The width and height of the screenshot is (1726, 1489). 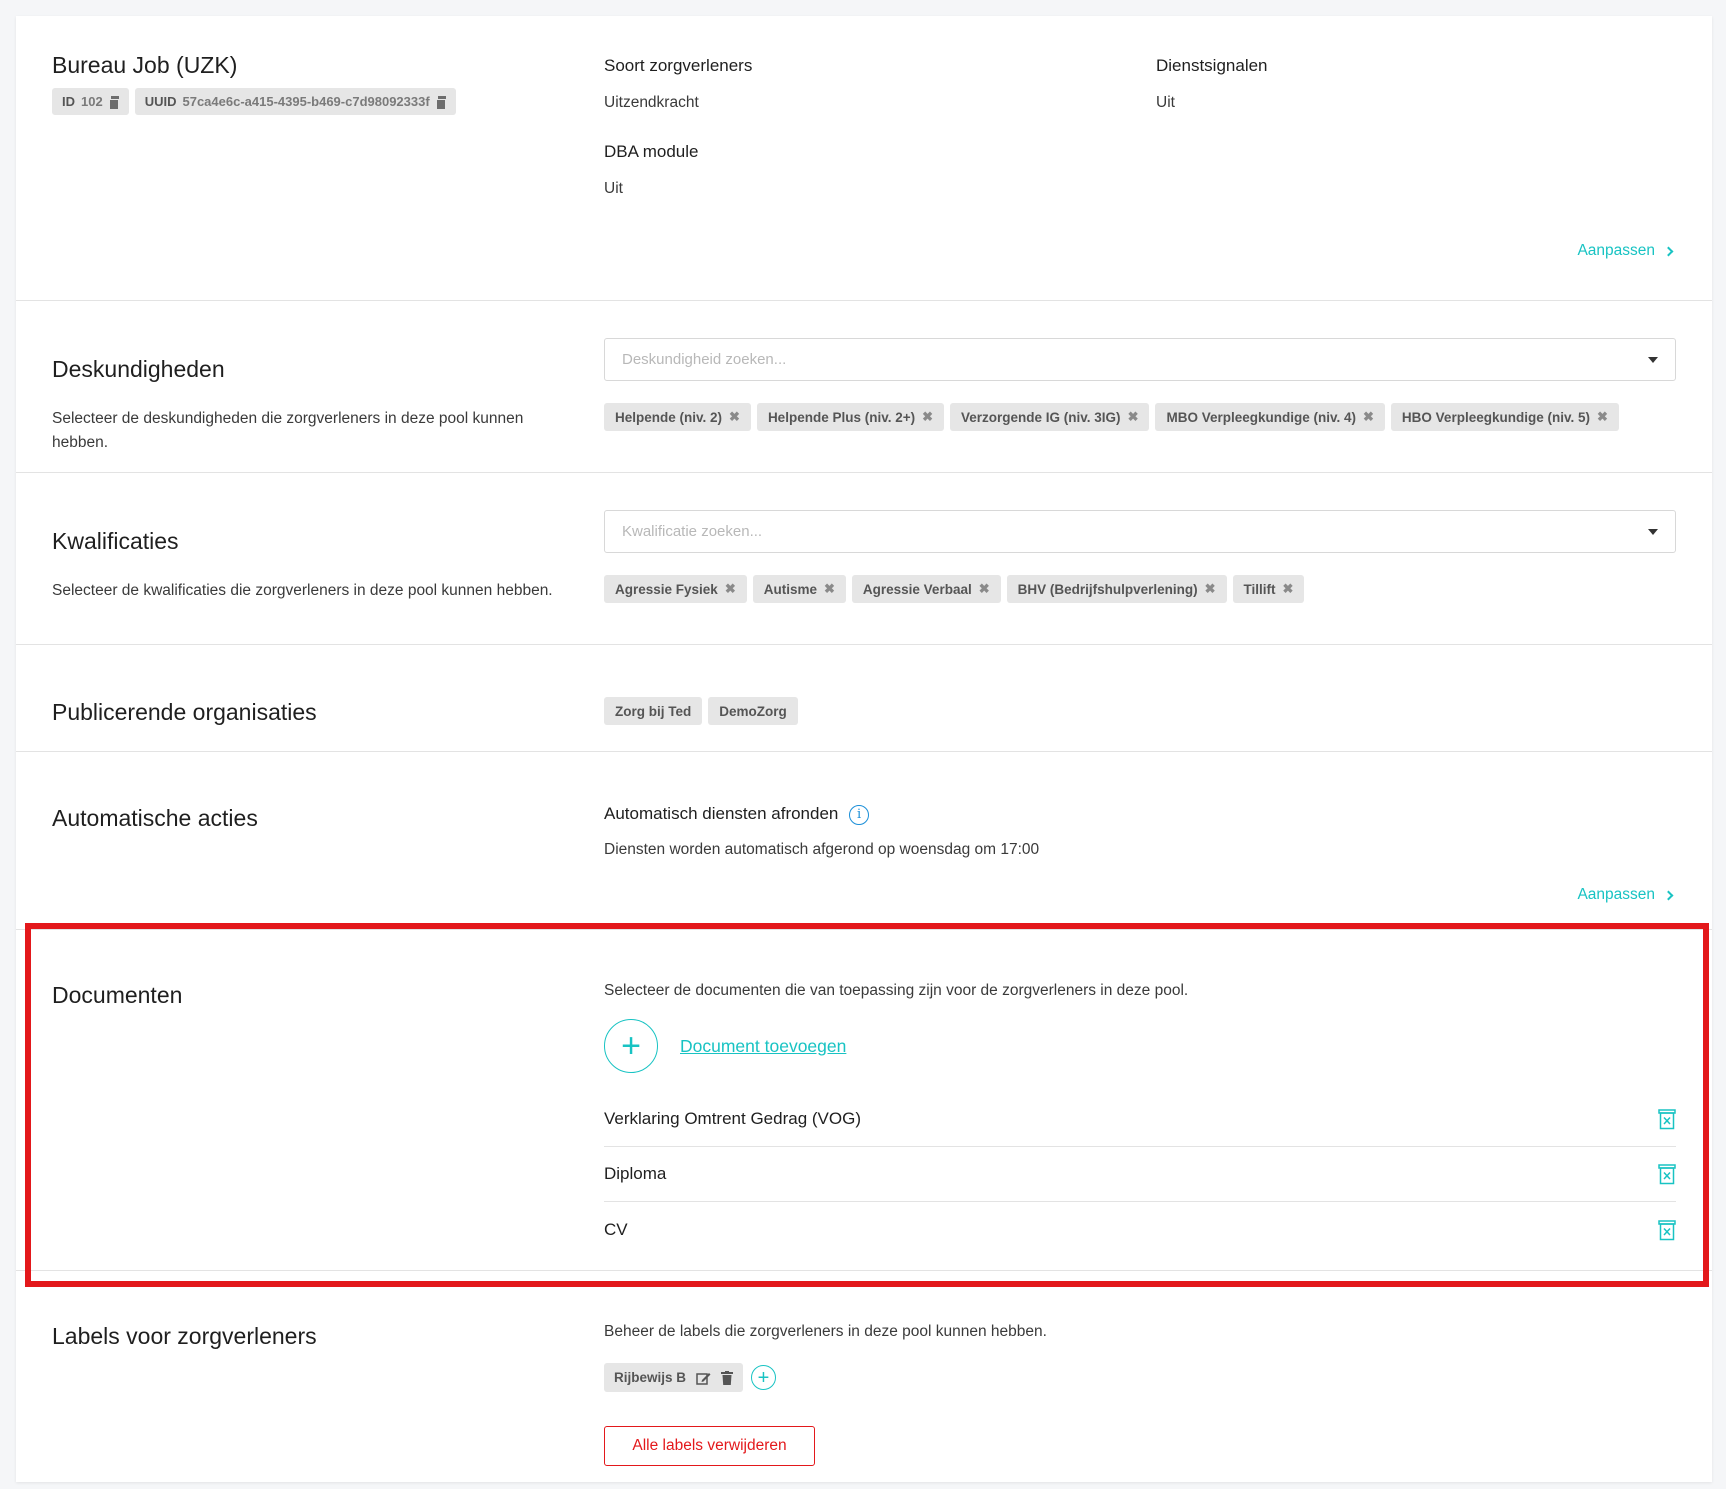 I want to click on id-tag: ID 102, so click(x=90, y=101).